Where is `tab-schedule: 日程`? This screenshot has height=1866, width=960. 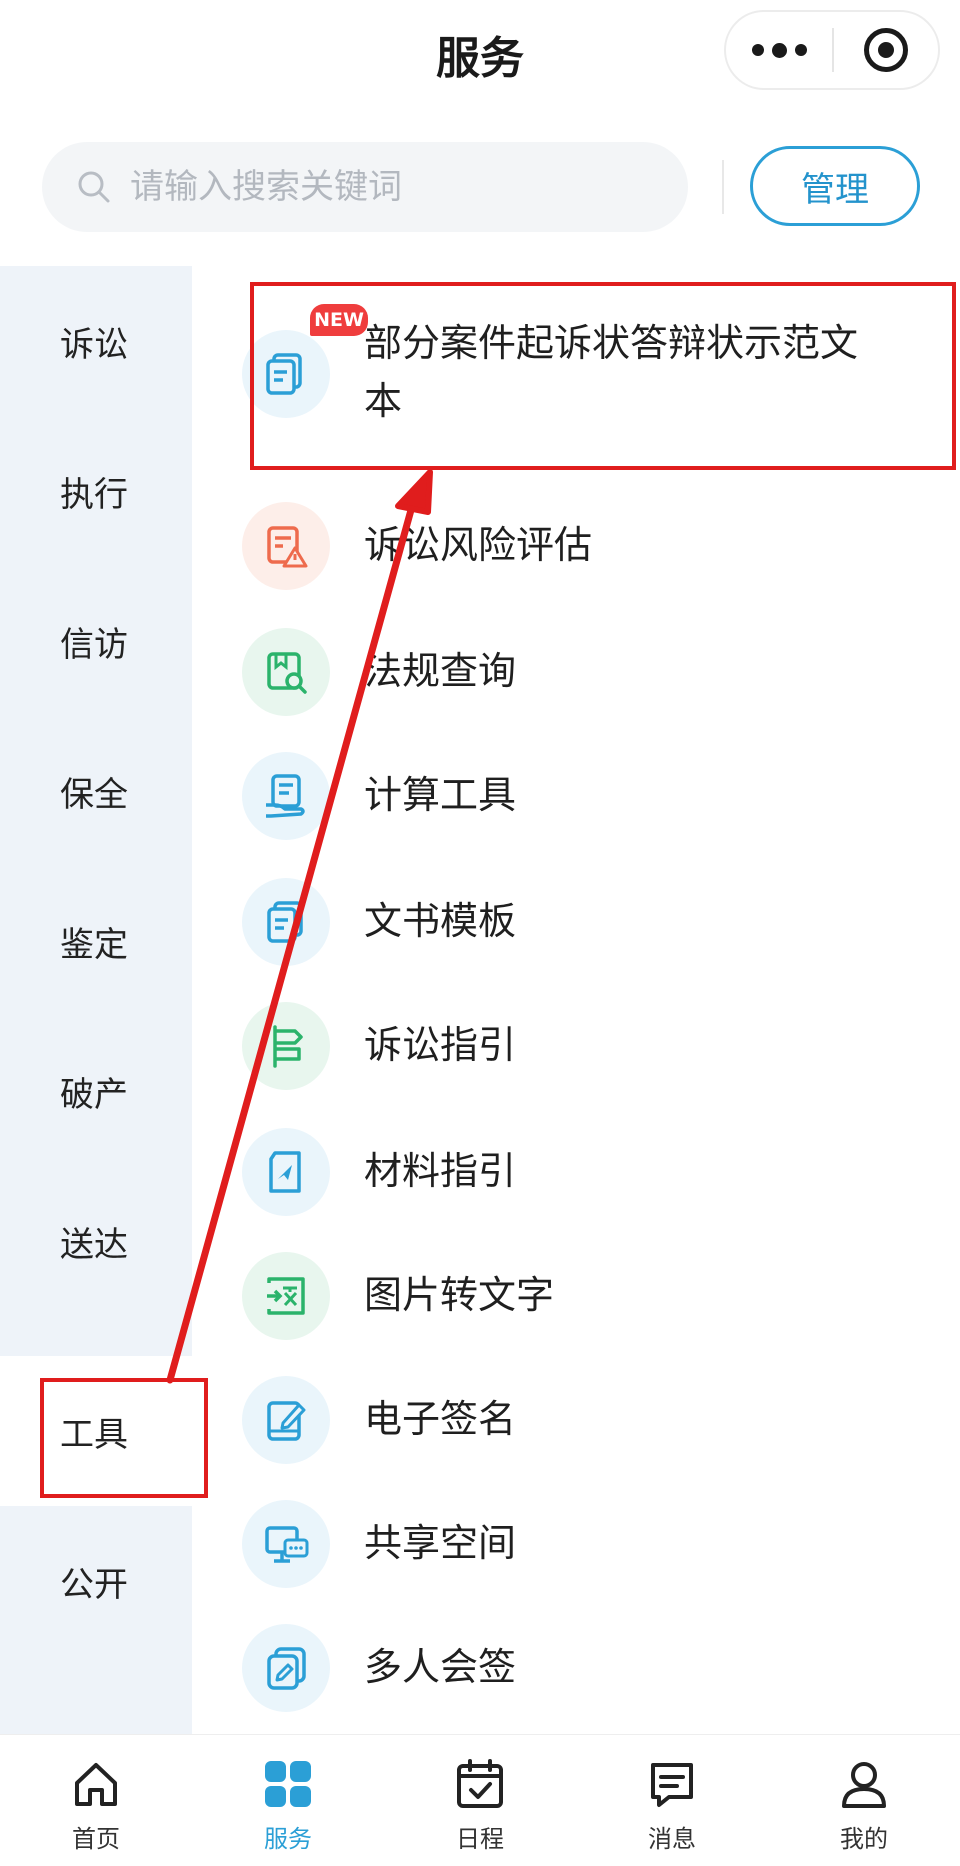 tab-schedule: 日程 is located at coordinates (480, 1800).